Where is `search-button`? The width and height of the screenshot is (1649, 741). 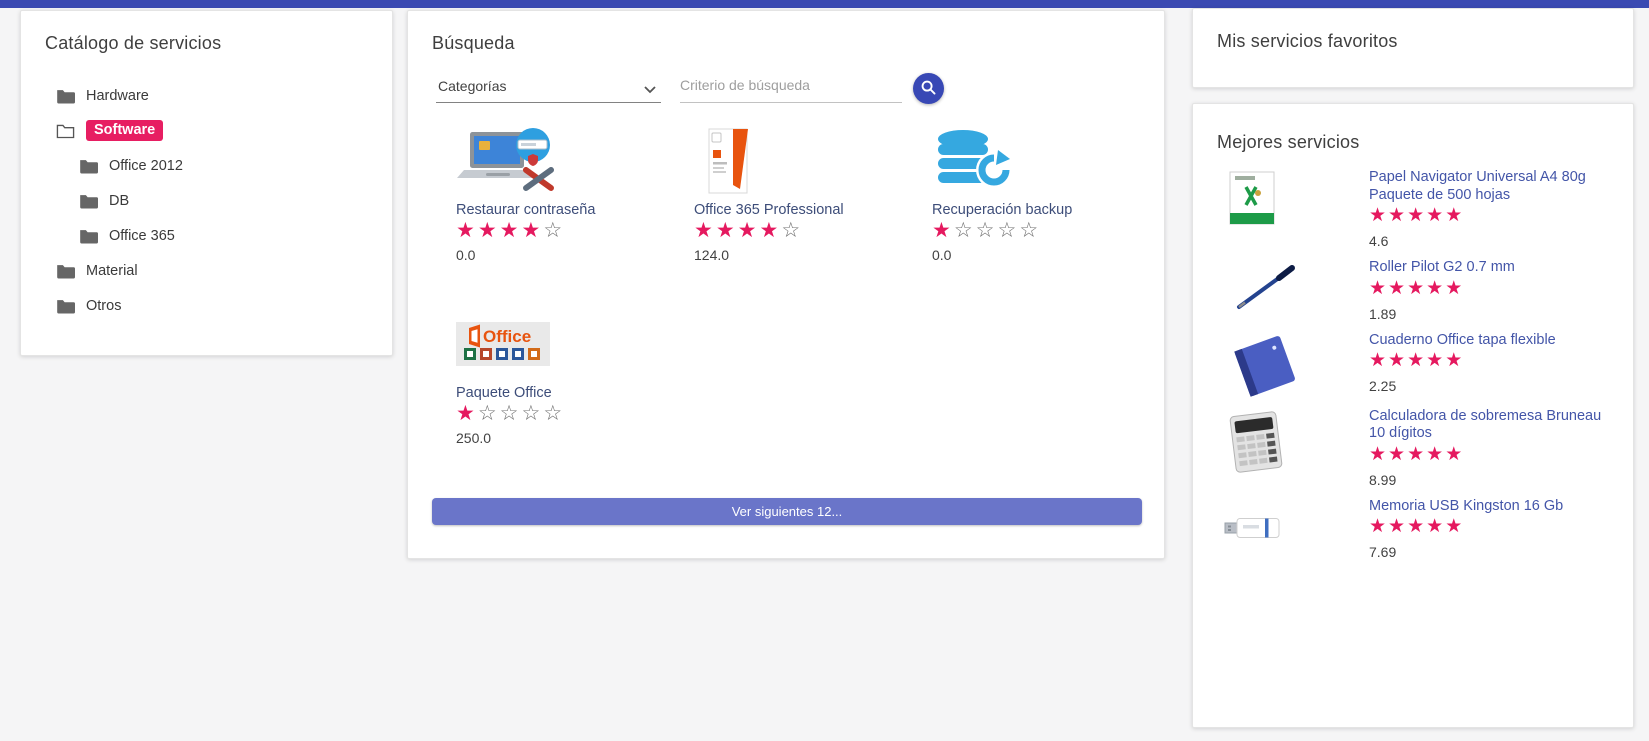
search-button is located at coordinates (928, 88).